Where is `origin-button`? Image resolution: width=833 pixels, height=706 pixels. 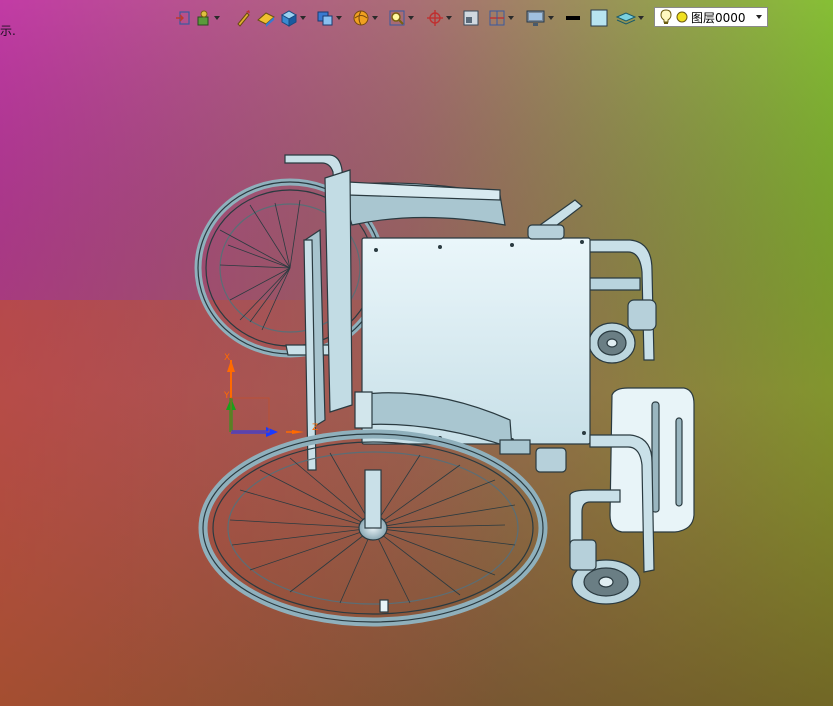 origin-button is located at coordinates (439, 18).